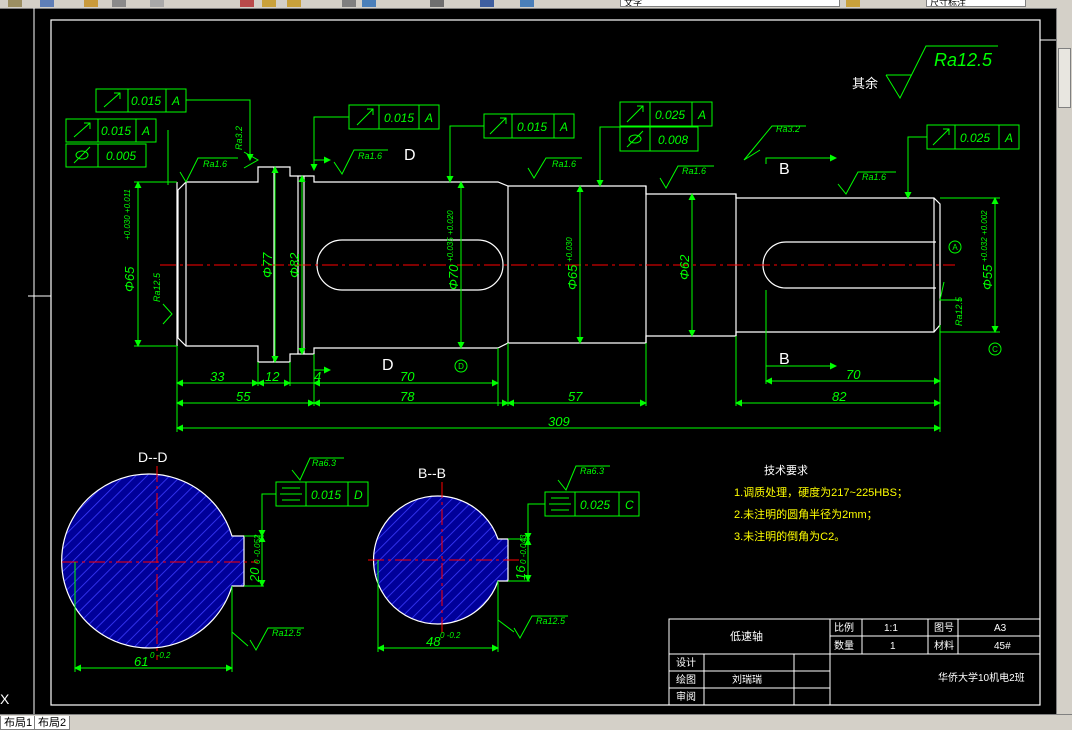 This screenshot has width=1072, height=730. Describe the element at coordinates (955, 247) in the screenshot. I see `datum-a: A` at that location.